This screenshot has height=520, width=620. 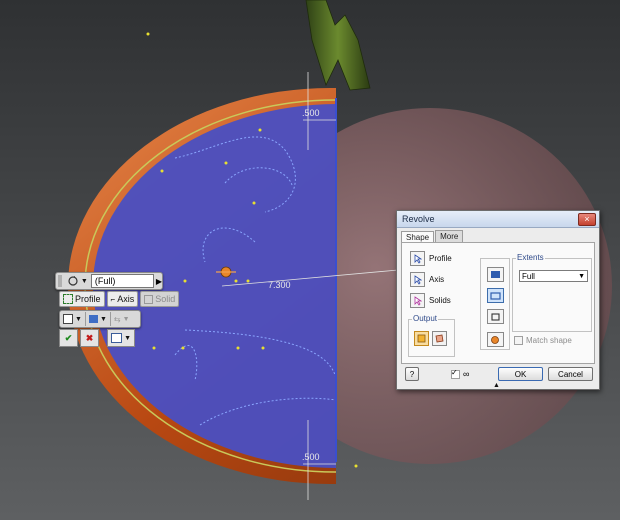 I want to click on cancel-button-label: Cancel, so click(x=570, y=374).